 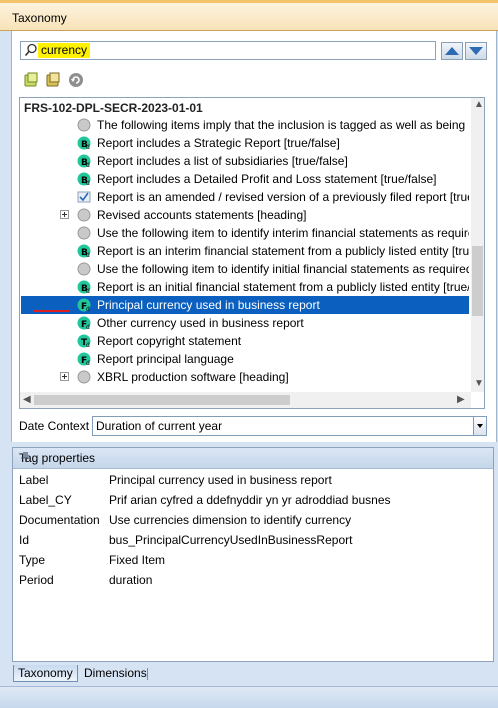 What do you see at coordinates (53, 80) in the screenshot?
I see `collapse-all-icon` at bounding box center [53, 80].